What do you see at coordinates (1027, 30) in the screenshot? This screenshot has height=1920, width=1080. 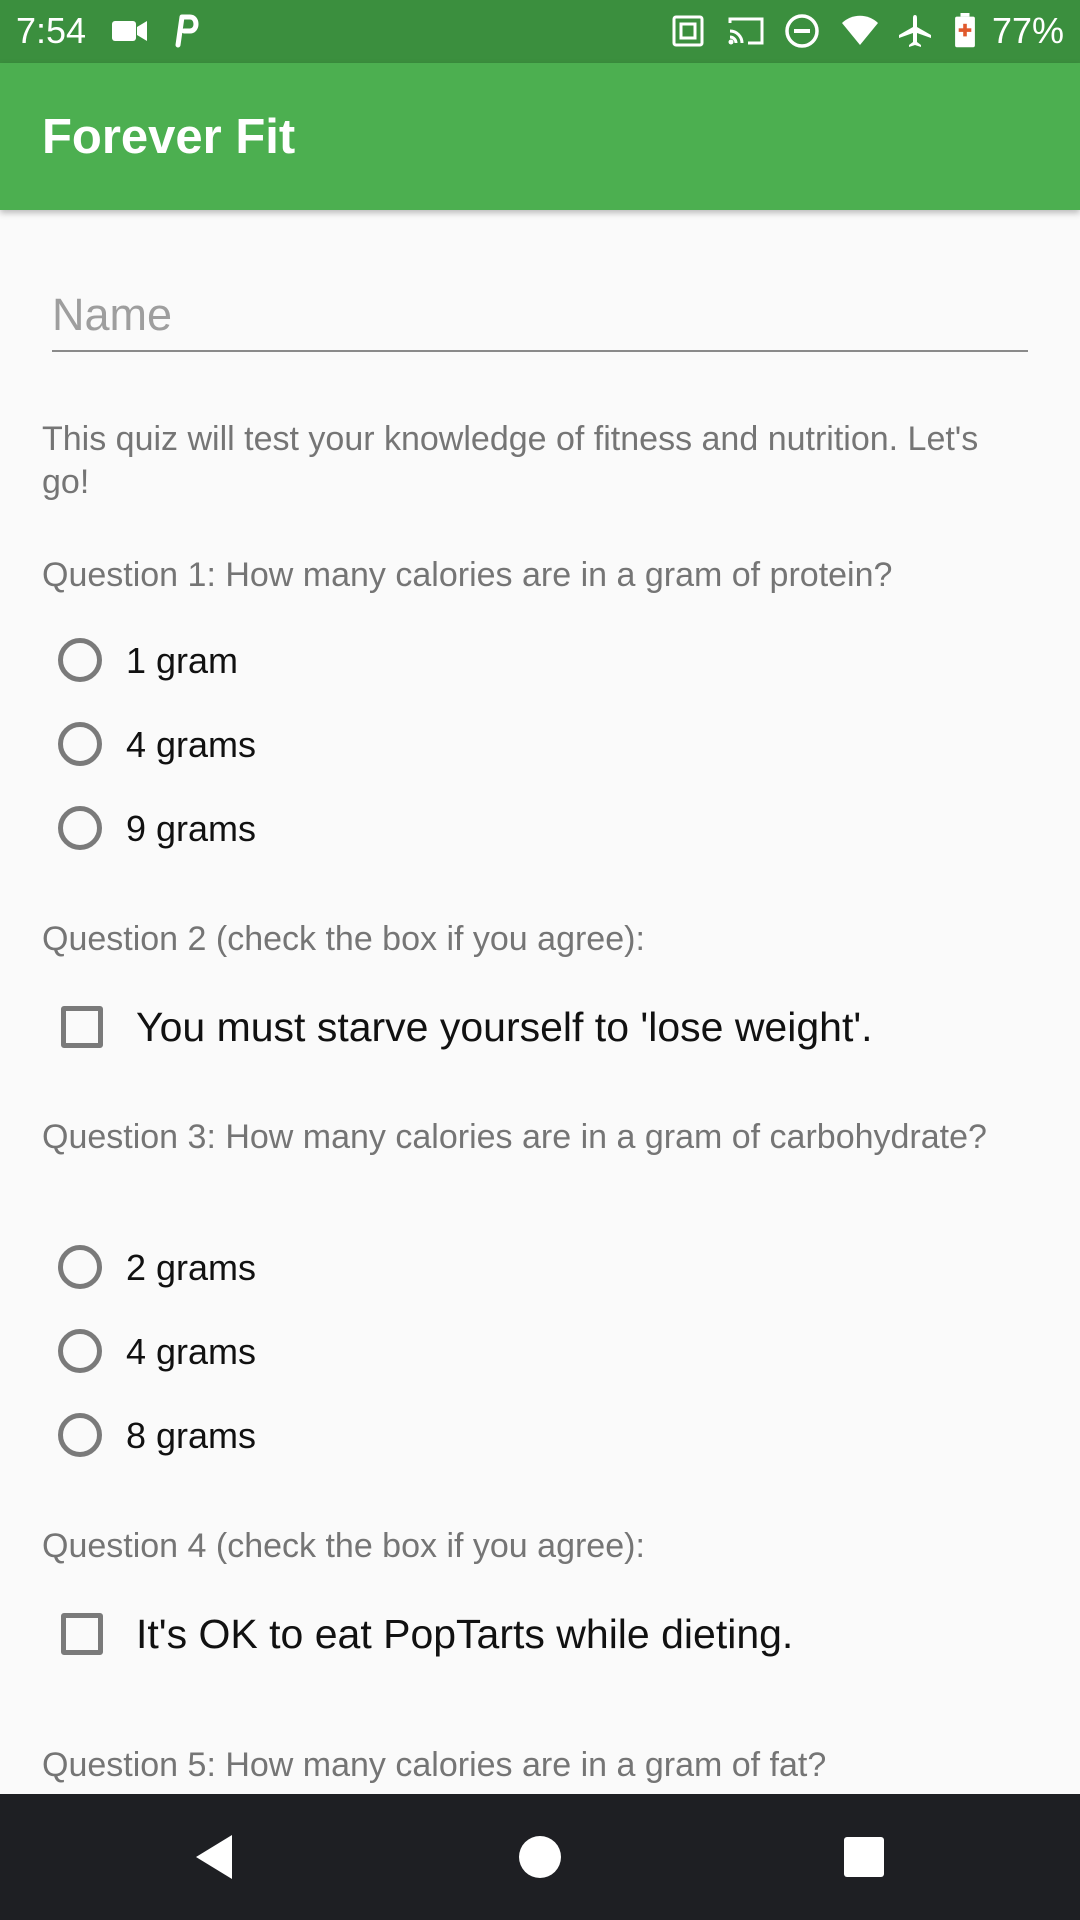 I see `battery-percent: 77%` at bounding box center [1027, 30].